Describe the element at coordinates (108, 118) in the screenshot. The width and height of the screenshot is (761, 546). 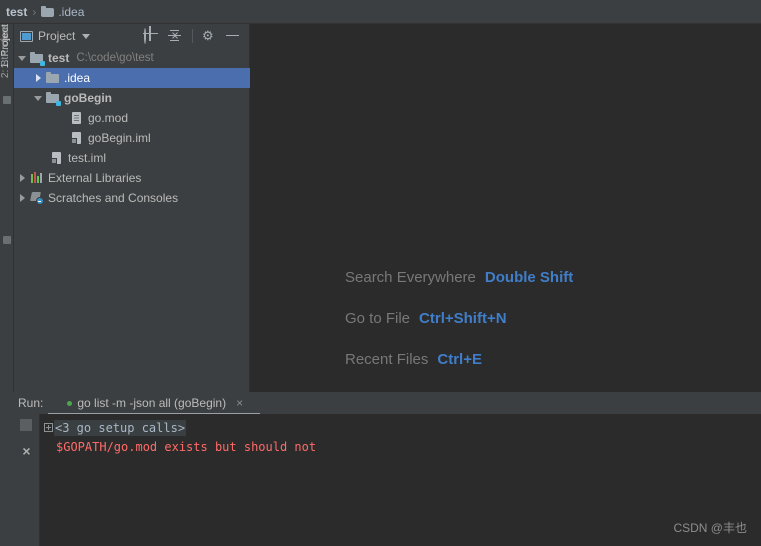
I see `tree-node-label: go.mod` at that location.